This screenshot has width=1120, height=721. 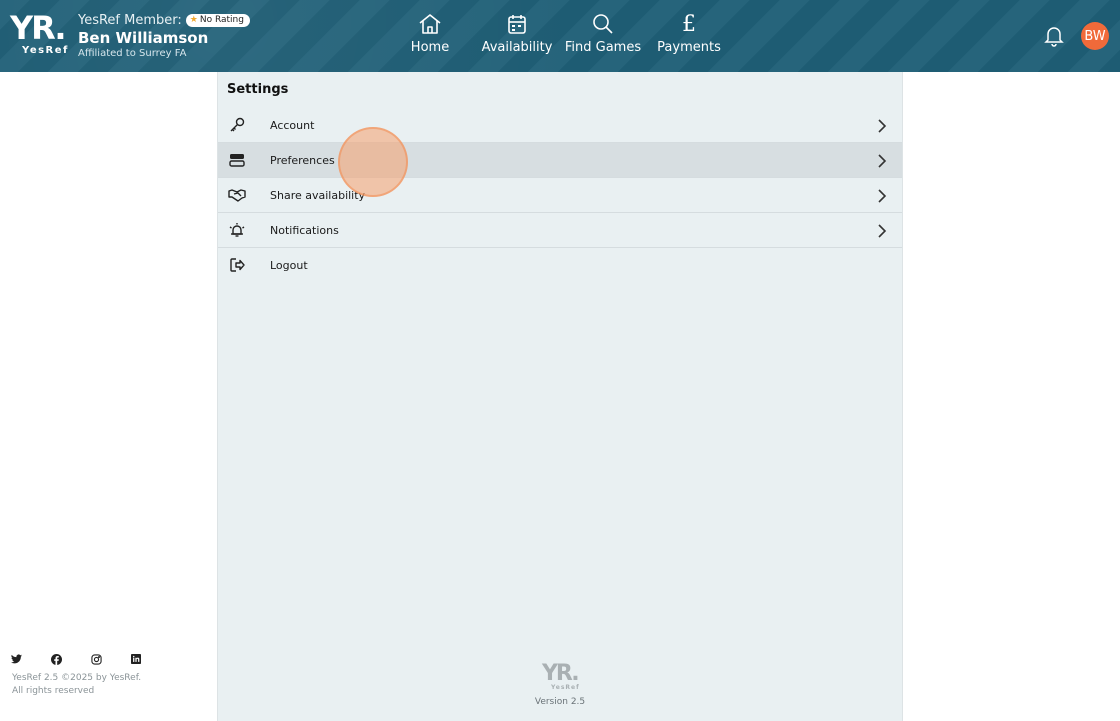 What do you see at coordinates (53, 691) in the screenshot?
I see `copyright-line-2: All rights reserved` at bounding box center [53, 691].